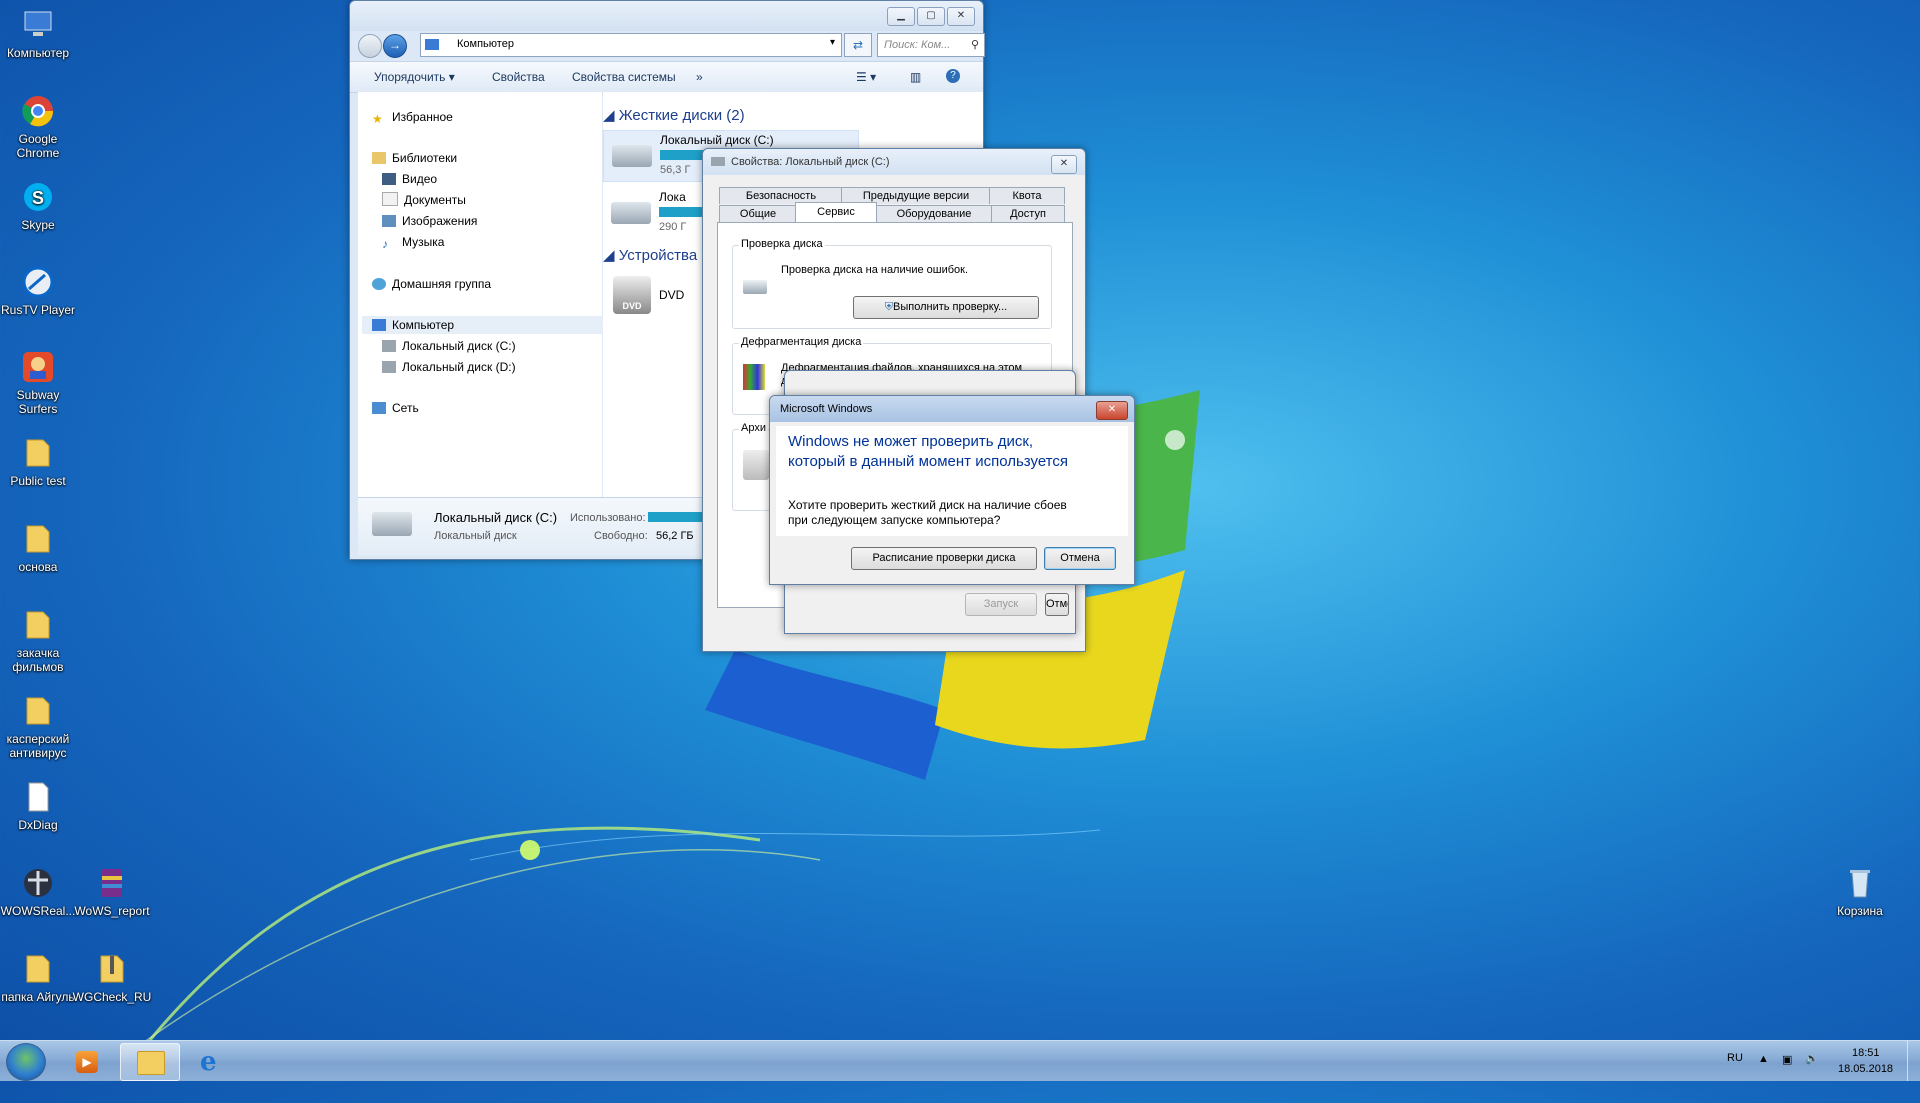  What do you see at coordinates (38, 146) in the screenshot?
I see `desktop-icon-label: Google Chrome` at bounding box center [38, 146].